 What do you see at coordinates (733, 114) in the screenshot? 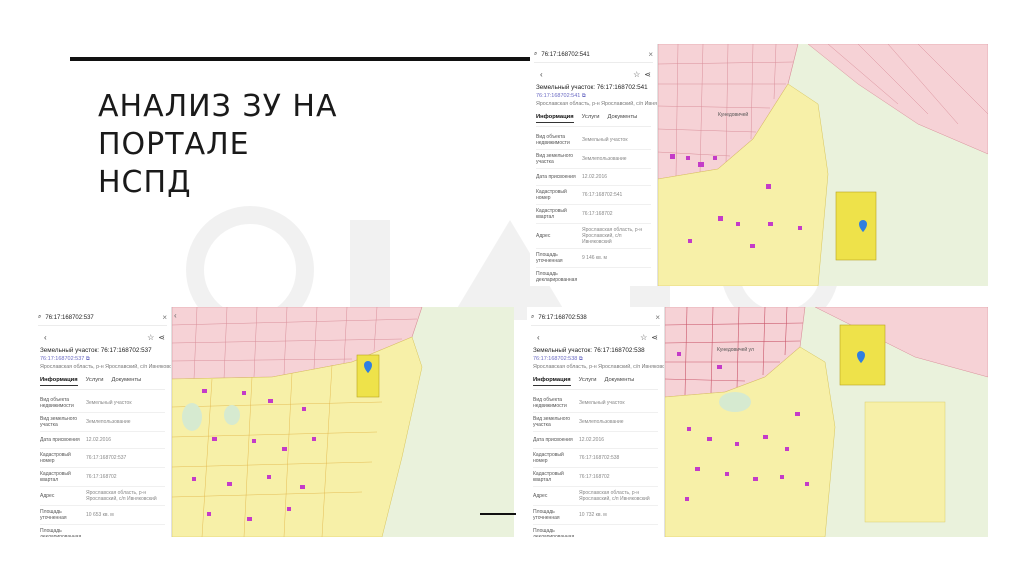
I see `svg-text: Кунедовичей` at bounding box center [733, 114].